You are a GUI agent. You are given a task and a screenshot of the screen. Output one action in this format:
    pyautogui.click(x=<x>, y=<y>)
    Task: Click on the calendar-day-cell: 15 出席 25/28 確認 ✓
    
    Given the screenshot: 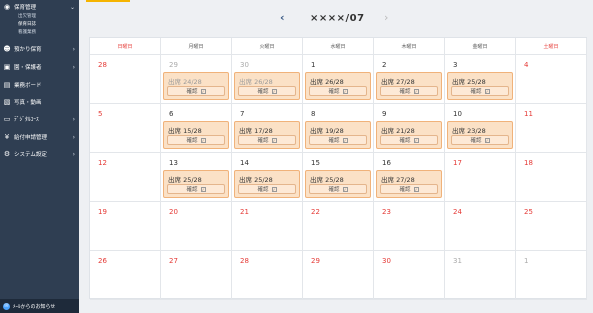 What is the action you would take?
    pyautogui.click(x=338, y=177)
    